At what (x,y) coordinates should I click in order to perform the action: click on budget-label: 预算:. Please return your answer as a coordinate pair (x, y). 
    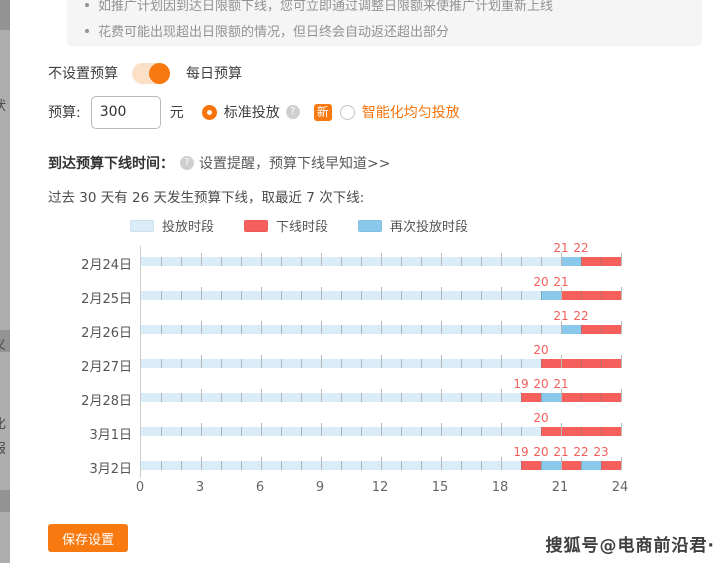
    Looking at the image, I should click on (64, 113).